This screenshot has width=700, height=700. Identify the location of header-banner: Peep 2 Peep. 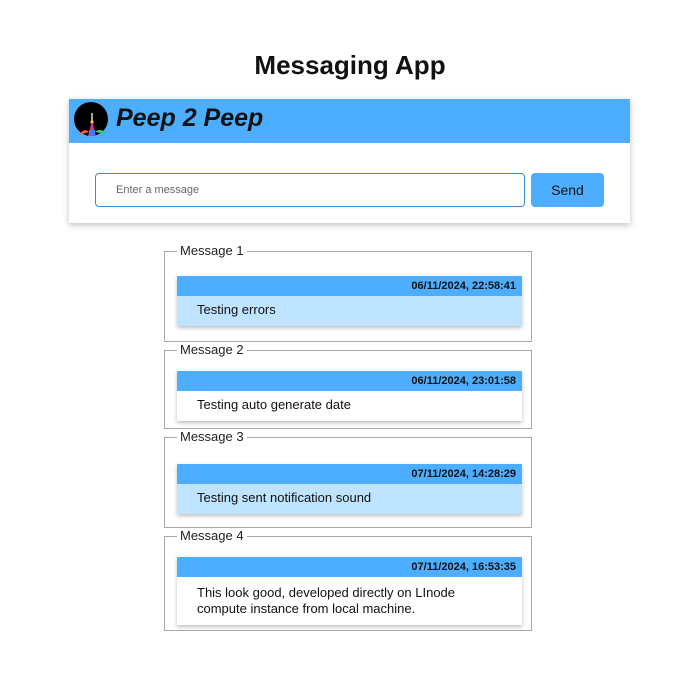
(349, 121).